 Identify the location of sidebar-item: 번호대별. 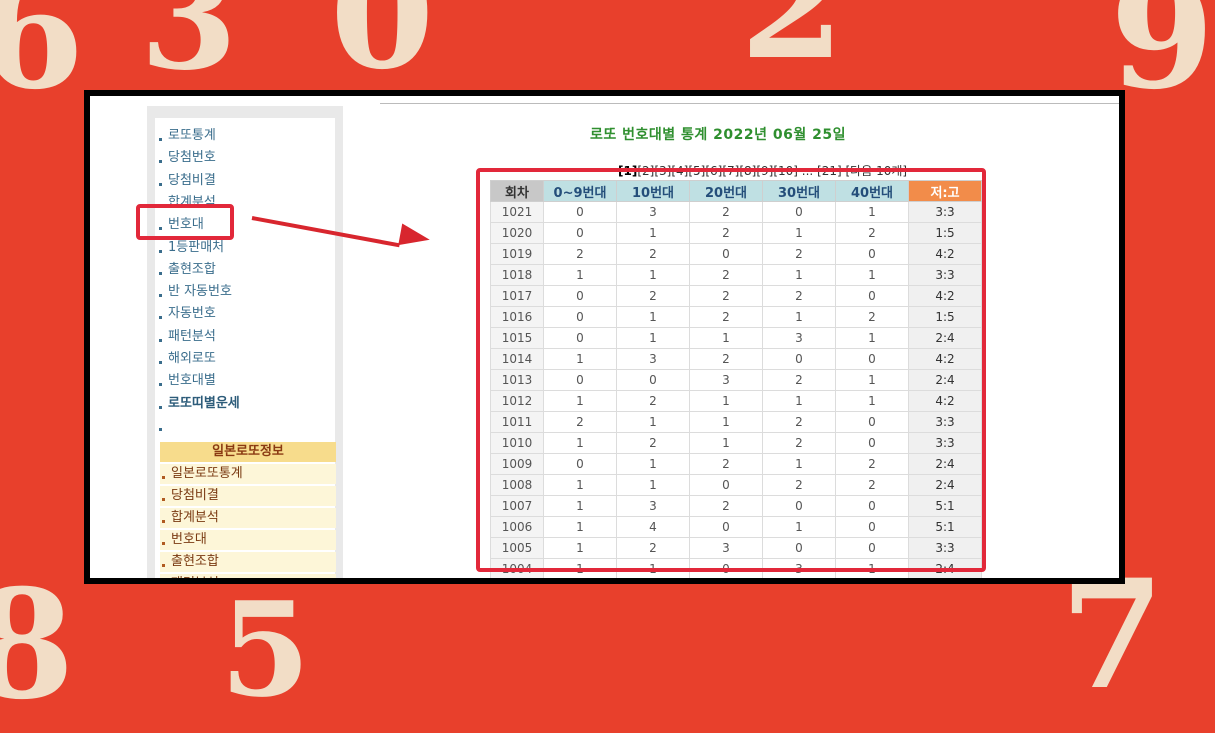
(187, 378).